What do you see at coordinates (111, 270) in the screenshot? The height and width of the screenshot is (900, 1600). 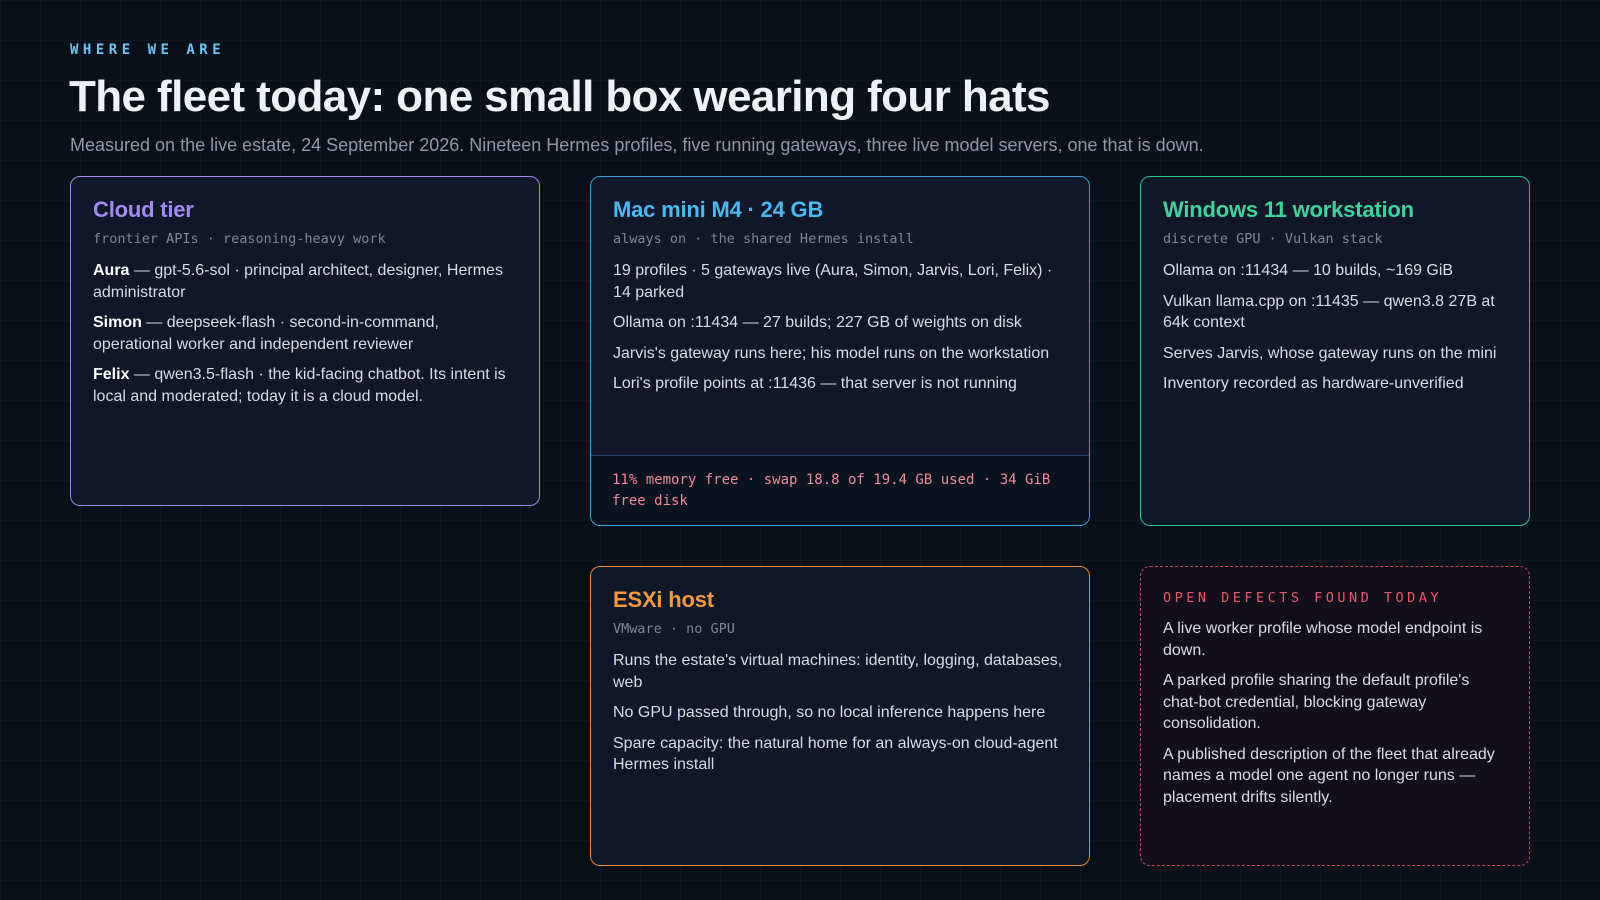 I see `agent-name: Aura` at bounding box center [111, 270].